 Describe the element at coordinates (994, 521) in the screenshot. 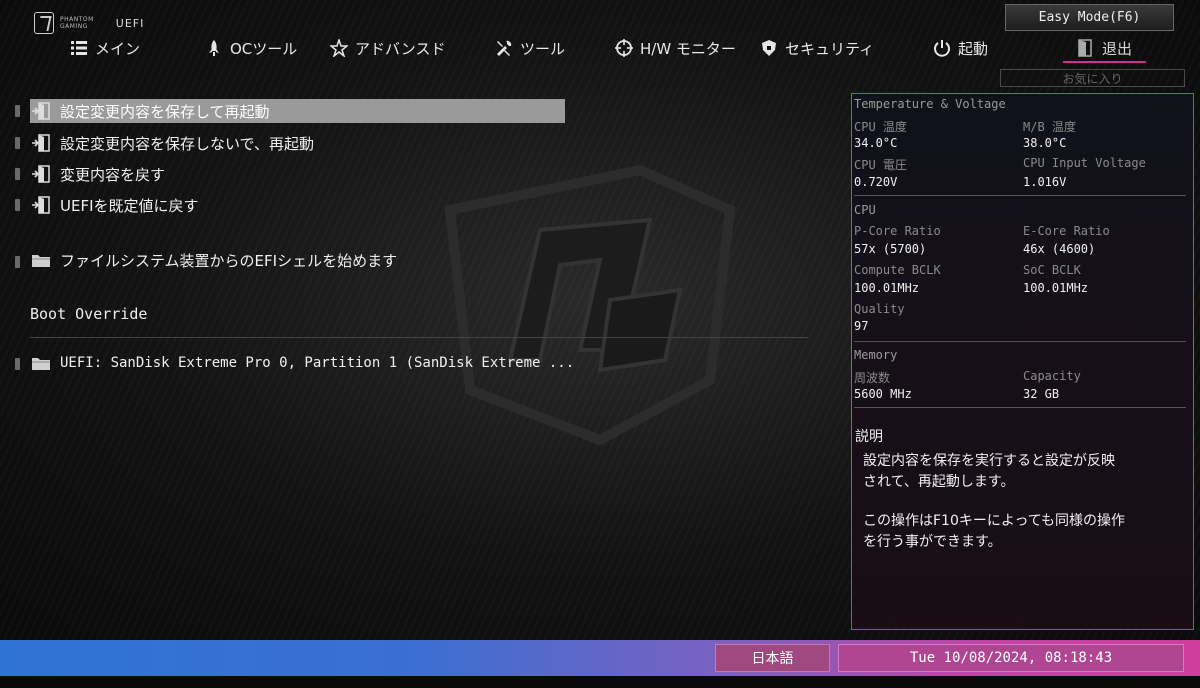

I see `description-line: この操作はF10キーによっても同様の操作` at that location.